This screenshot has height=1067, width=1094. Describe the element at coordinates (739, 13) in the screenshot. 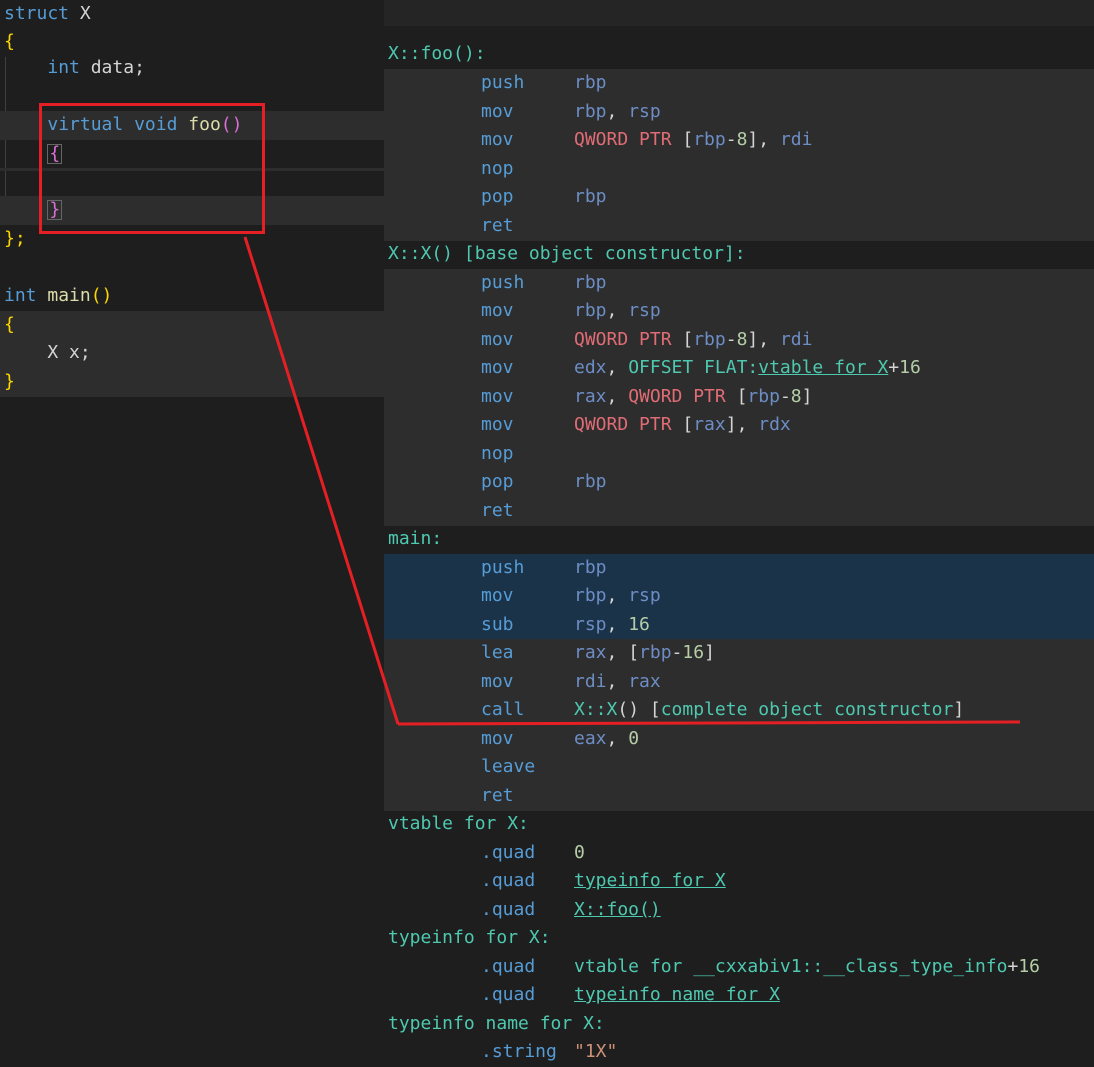

I see `asm-pane-header` at that location.